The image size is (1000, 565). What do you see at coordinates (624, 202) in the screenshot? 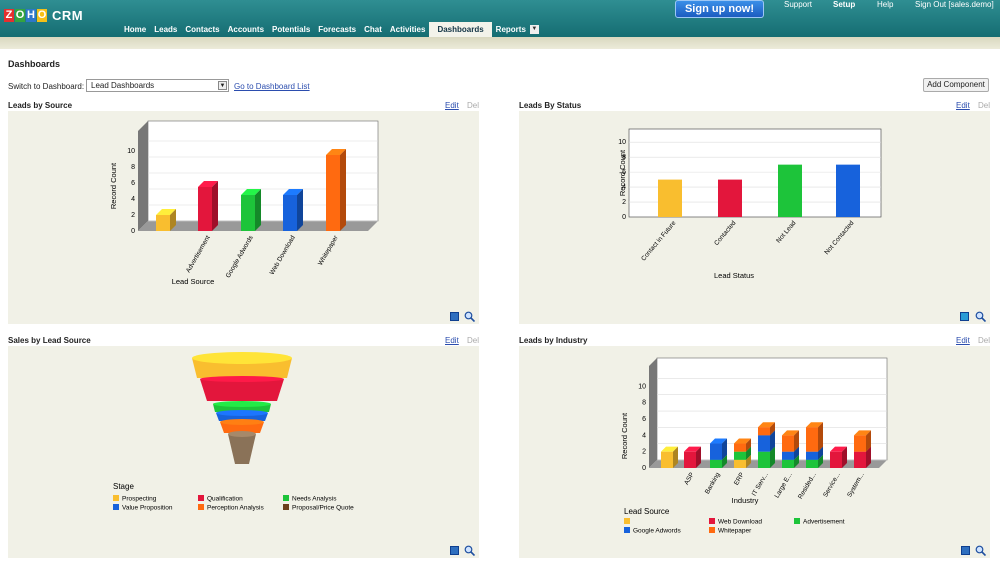
I see `y-tick-label: 2` at bounding box center [624, 202].